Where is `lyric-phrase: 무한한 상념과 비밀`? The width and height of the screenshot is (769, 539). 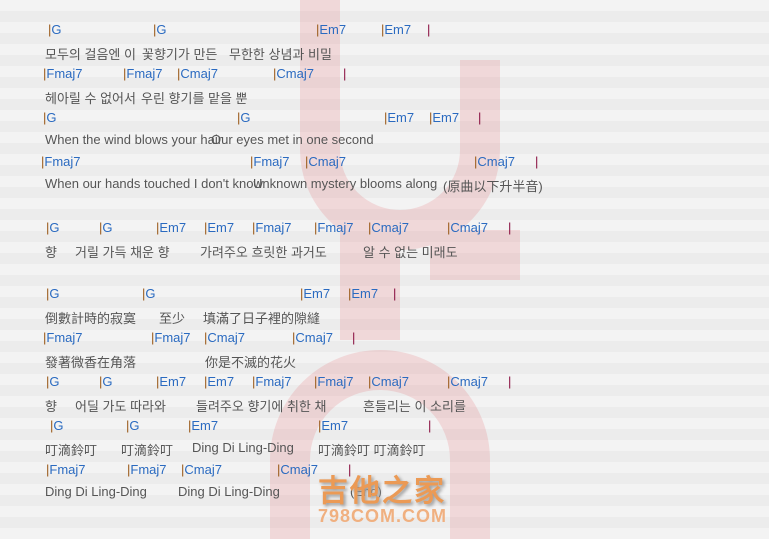
lyric-phrase: 무한한 상념과 비밀 is located at coordinates (280, 54).